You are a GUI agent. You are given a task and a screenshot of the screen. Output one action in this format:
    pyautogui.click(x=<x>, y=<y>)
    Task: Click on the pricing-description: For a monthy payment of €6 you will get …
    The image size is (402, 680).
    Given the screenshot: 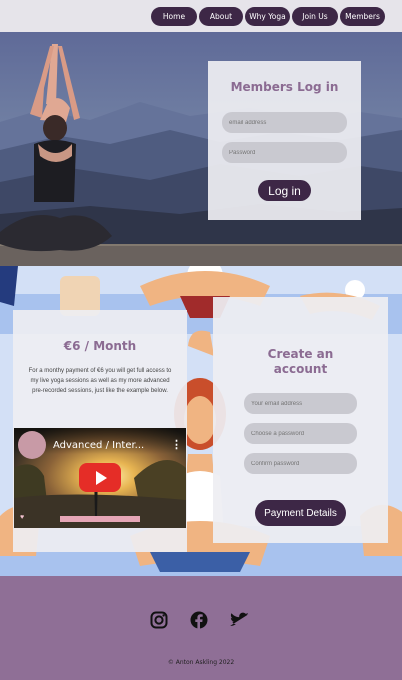 What is the action you would take?
    pyautogui.click(x=100, y=381)
    